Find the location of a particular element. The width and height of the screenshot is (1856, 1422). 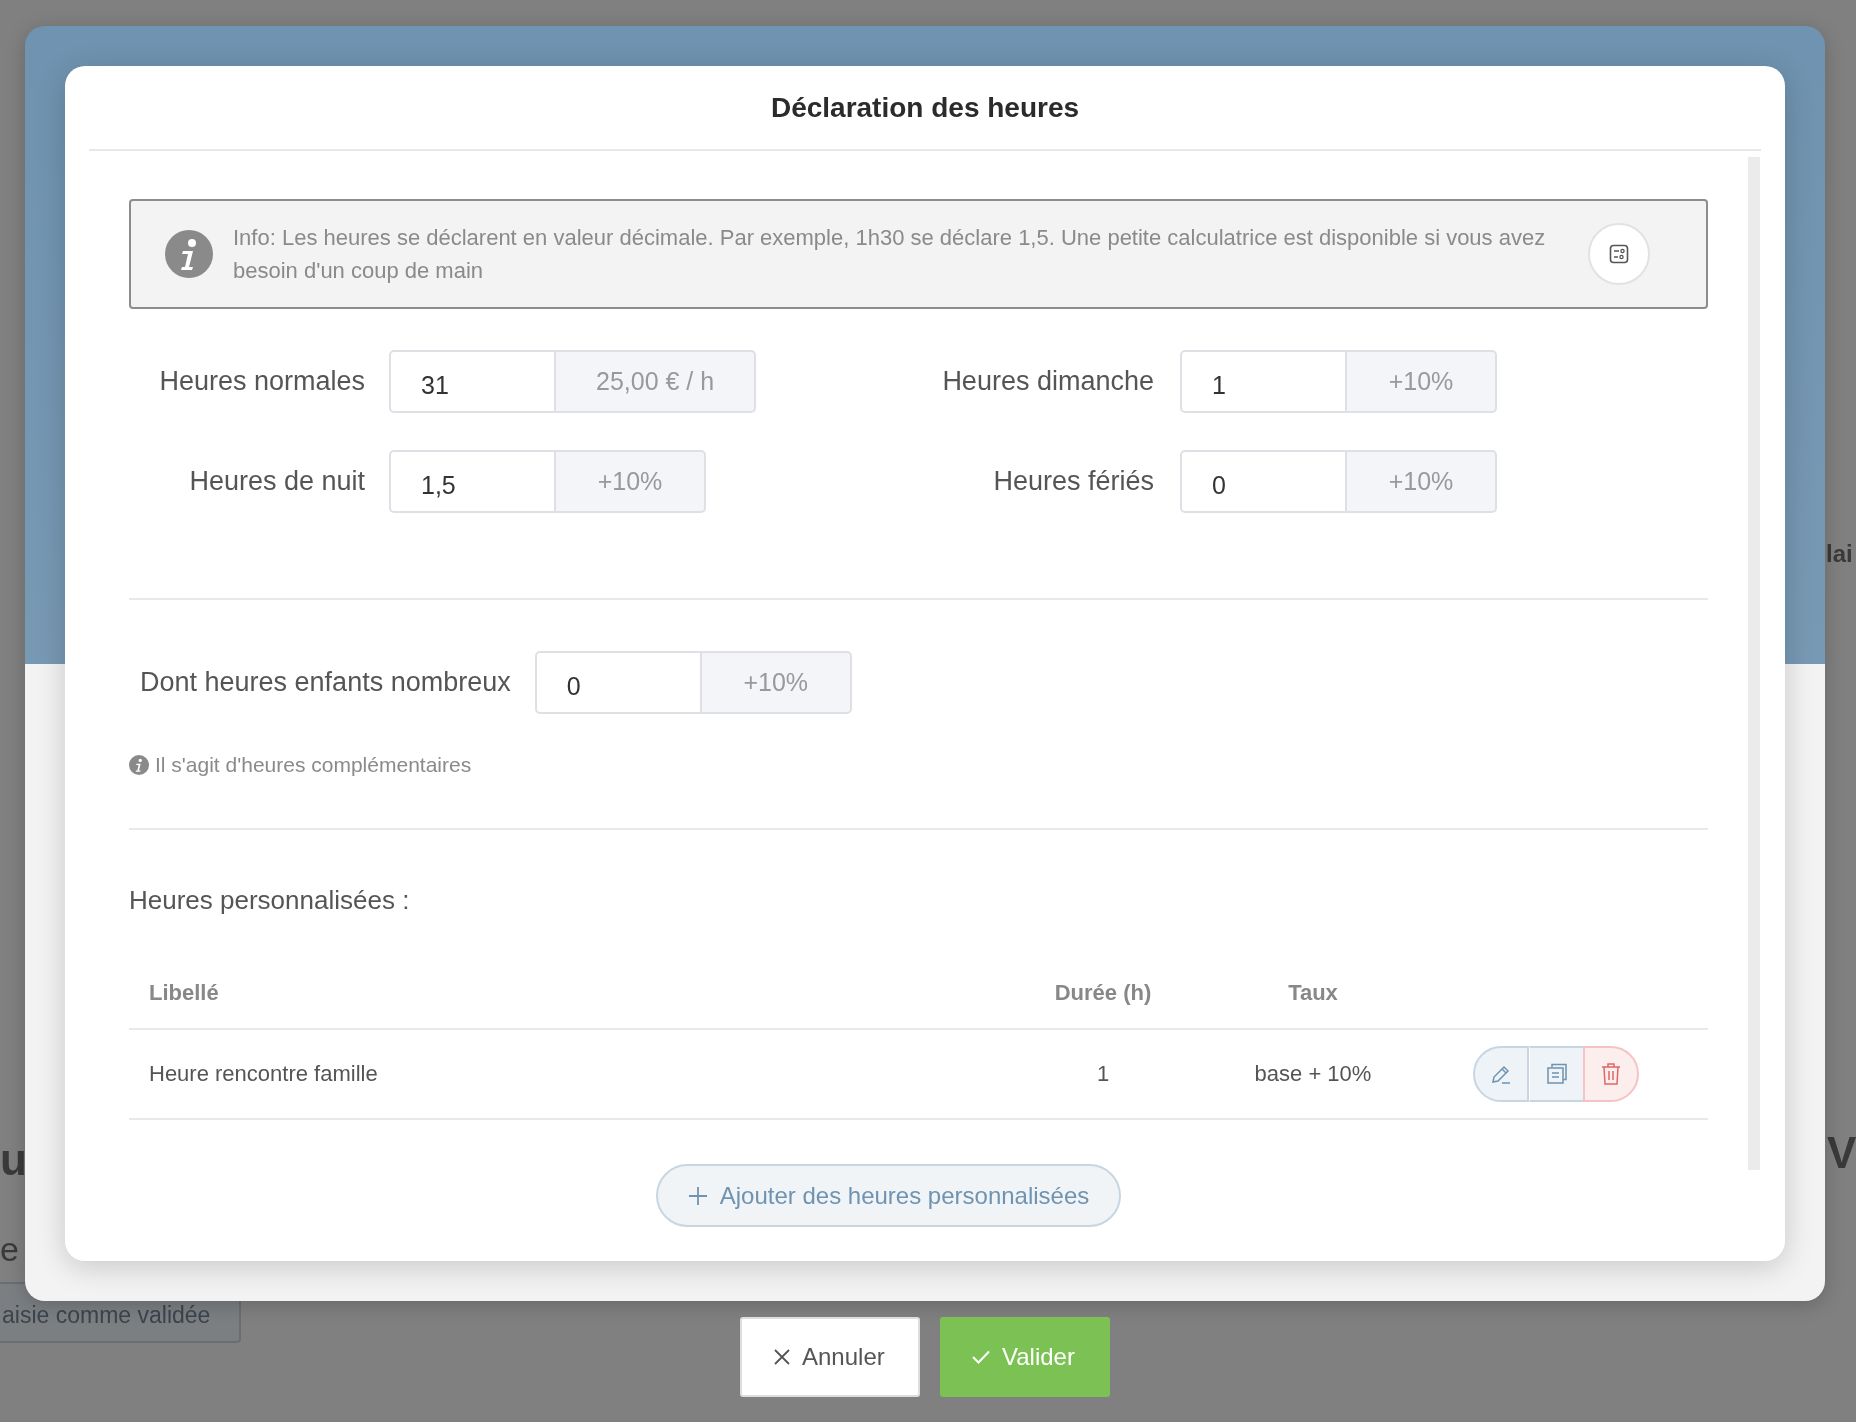

edit-button is located at coordinates (1501, 1074).